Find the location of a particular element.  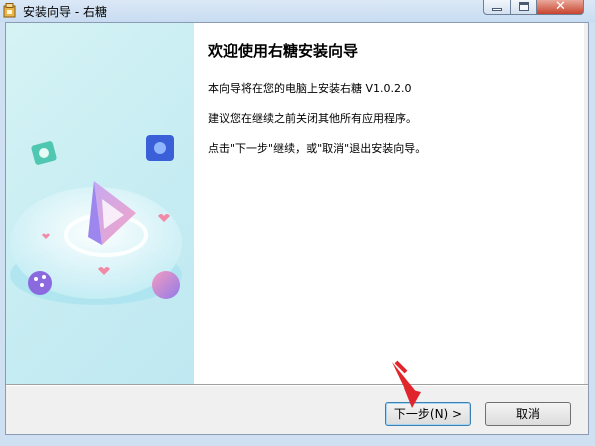

window-title: 安装向导 - 右糖 is located at coordinates (65, 12).